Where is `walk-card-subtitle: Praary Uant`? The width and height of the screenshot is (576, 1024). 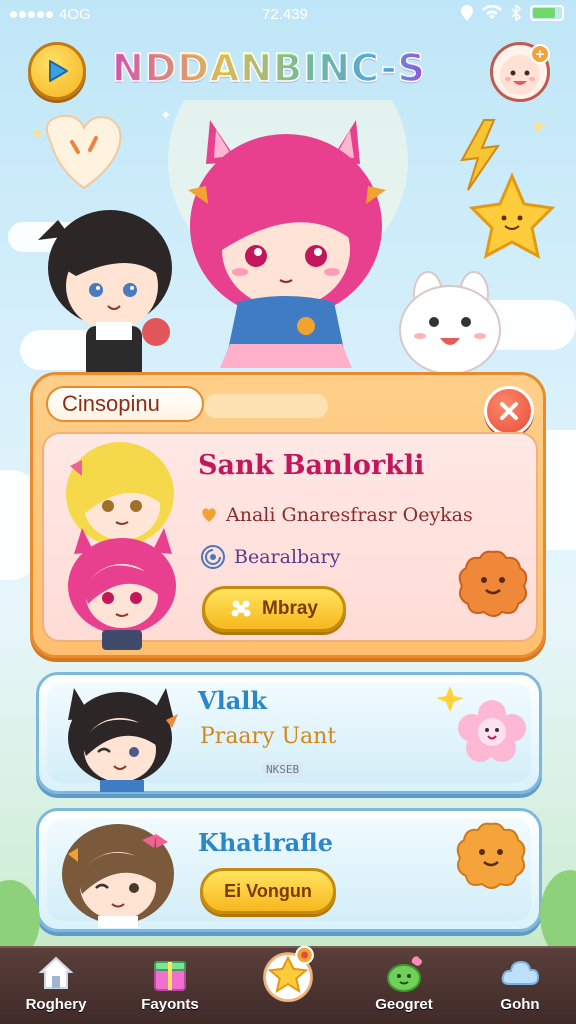
walk-card-subtitle: Praary Uant is located at coordinates (268, 736).